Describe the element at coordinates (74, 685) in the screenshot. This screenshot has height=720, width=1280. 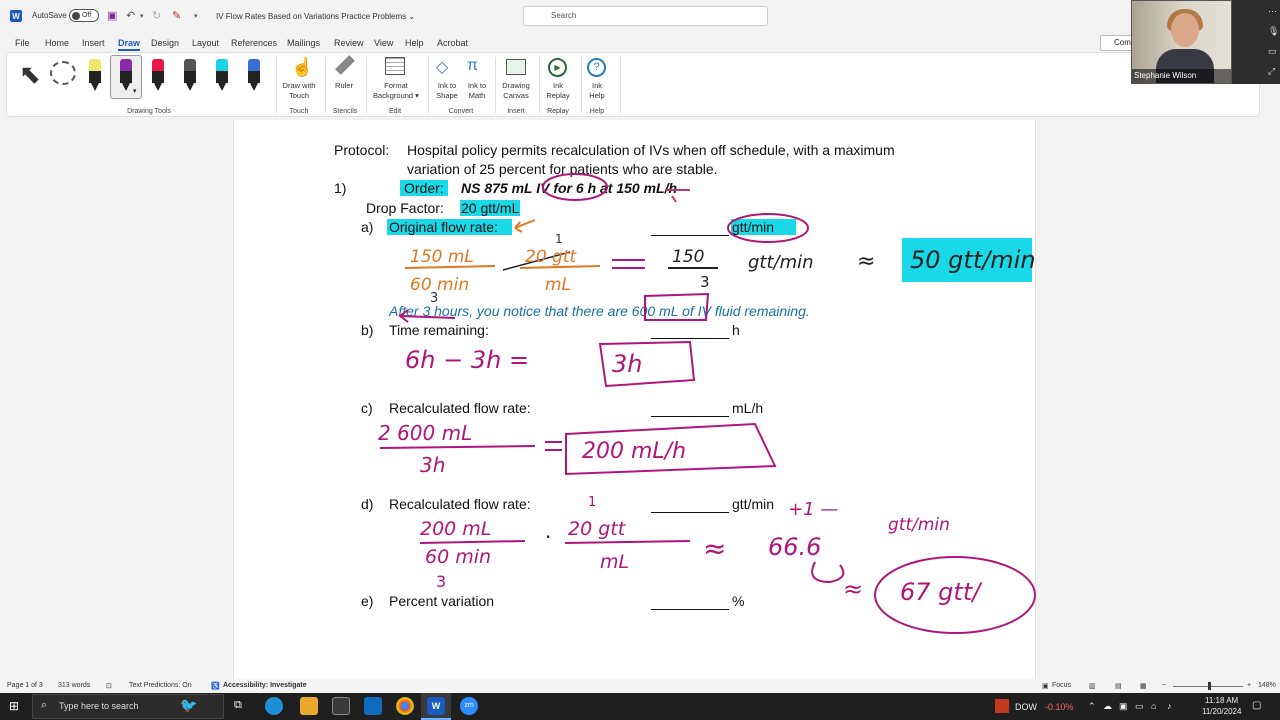
I see `word-count: 313 words` at that location.